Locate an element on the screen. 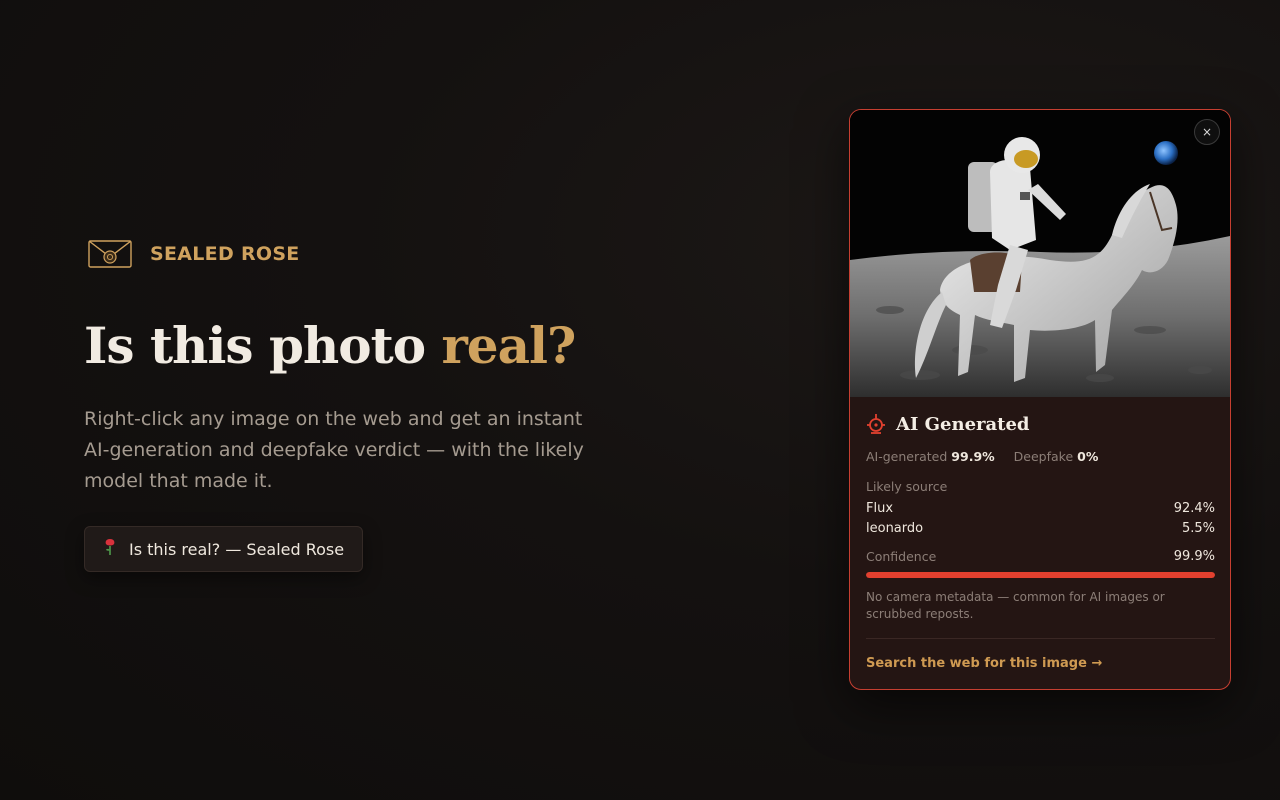 The width and height of the screenshot is (1280, 800). page-title: Is this photo real? is located at coordinates (330, 345).